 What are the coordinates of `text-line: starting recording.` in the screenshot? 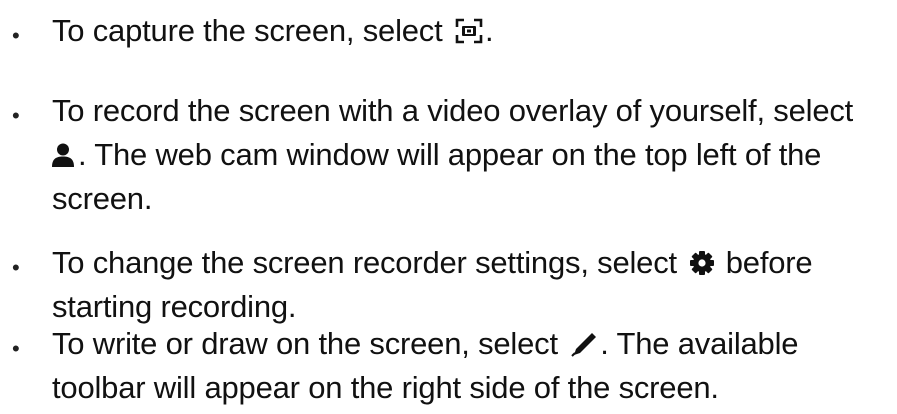 It's located at (174, 306).